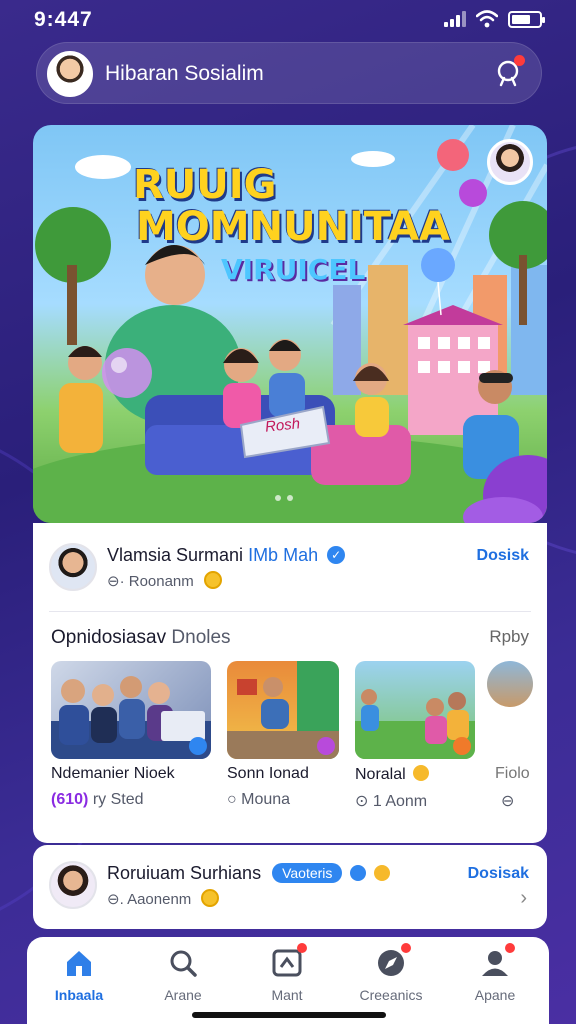  What do you see at coordinates (498, 874) in the screenshot?
I see `post-action-link: Dosisak` at bounding box center [498, 874].